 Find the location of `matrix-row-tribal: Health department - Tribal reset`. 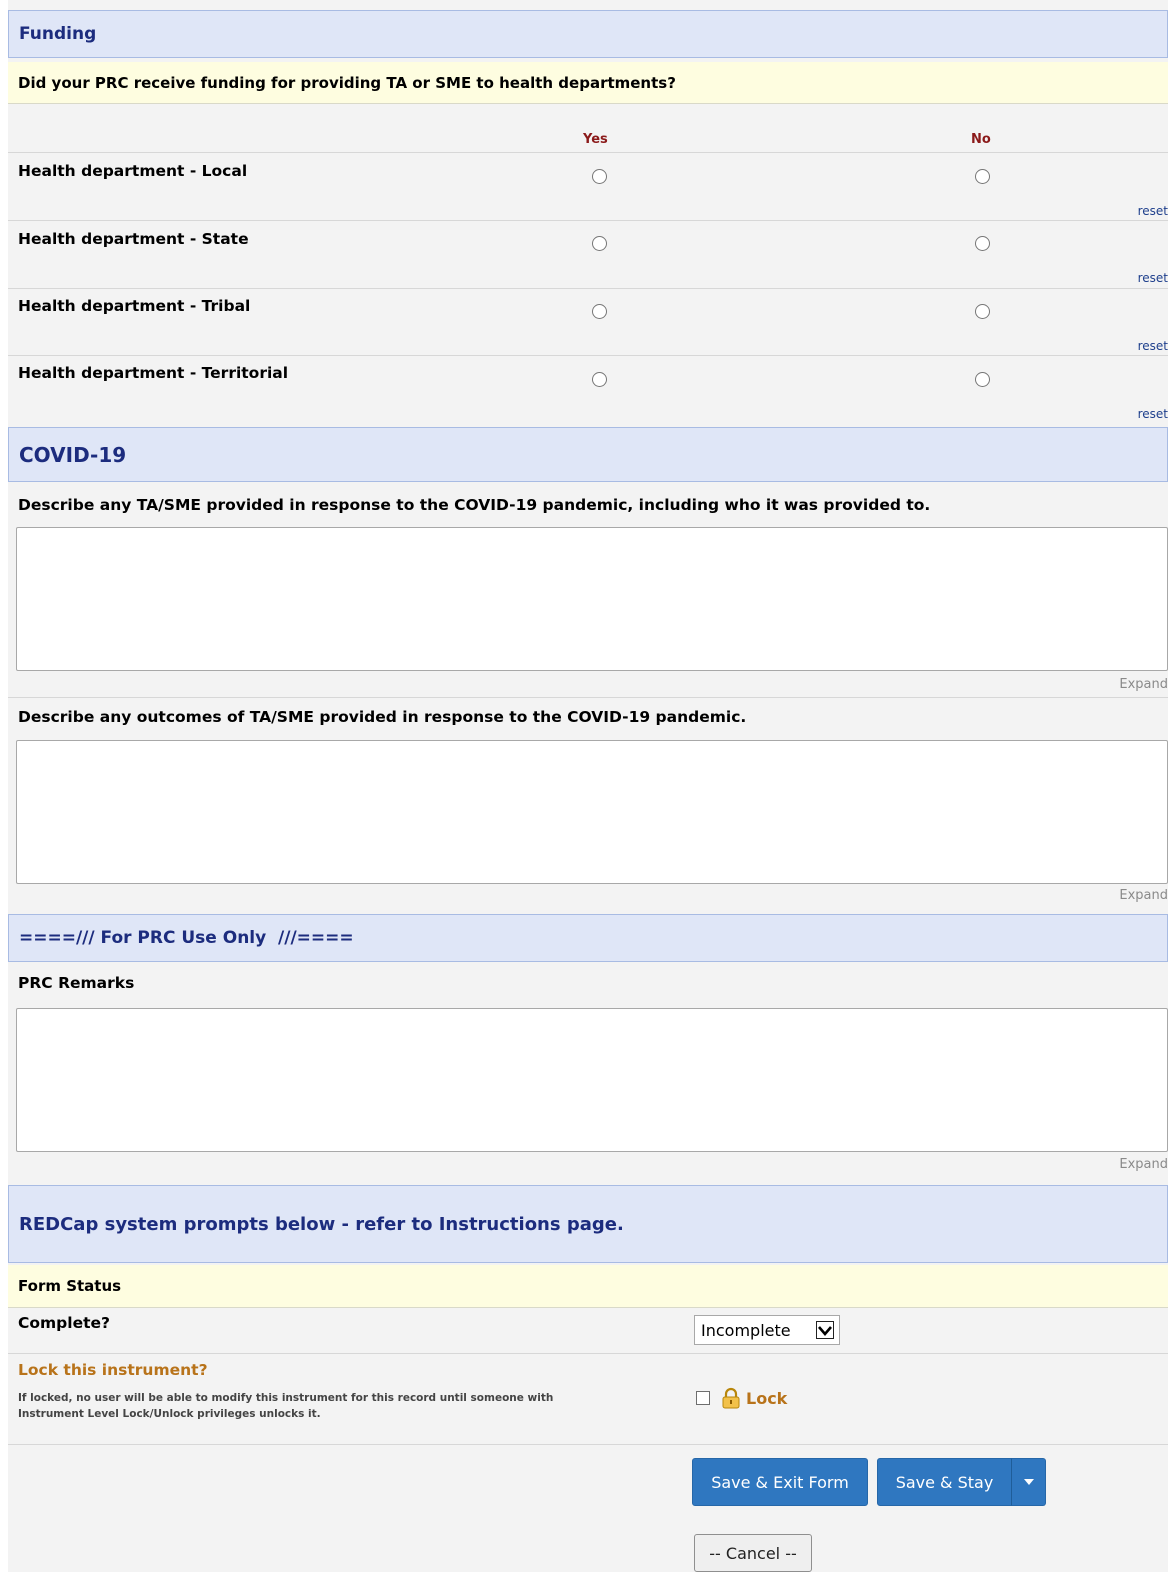

matrix-row-tribal: Health department - Tribal reset is located at coordinates (588, 322).